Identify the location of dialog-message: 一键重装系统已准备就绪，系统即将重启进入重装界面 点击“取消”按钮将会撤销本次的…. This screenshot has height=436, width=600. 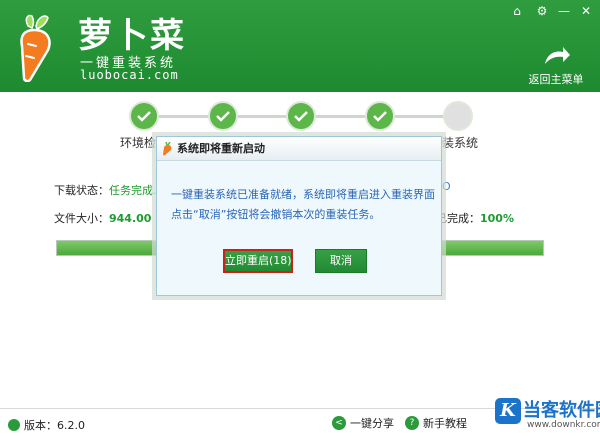
(303, 205).